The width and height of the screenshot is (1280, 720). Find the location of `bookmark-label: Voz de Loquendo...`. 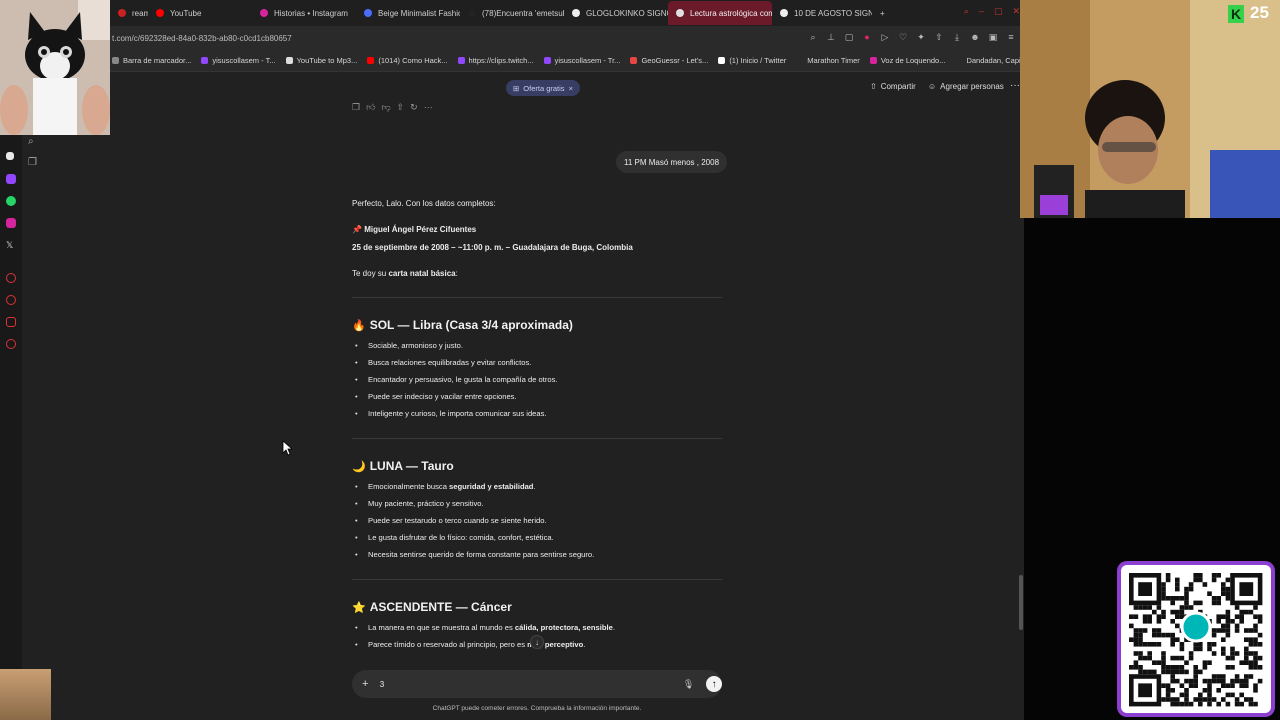

bookmark-label: Voz de Loquendo... is located at coordinates (913, 60).